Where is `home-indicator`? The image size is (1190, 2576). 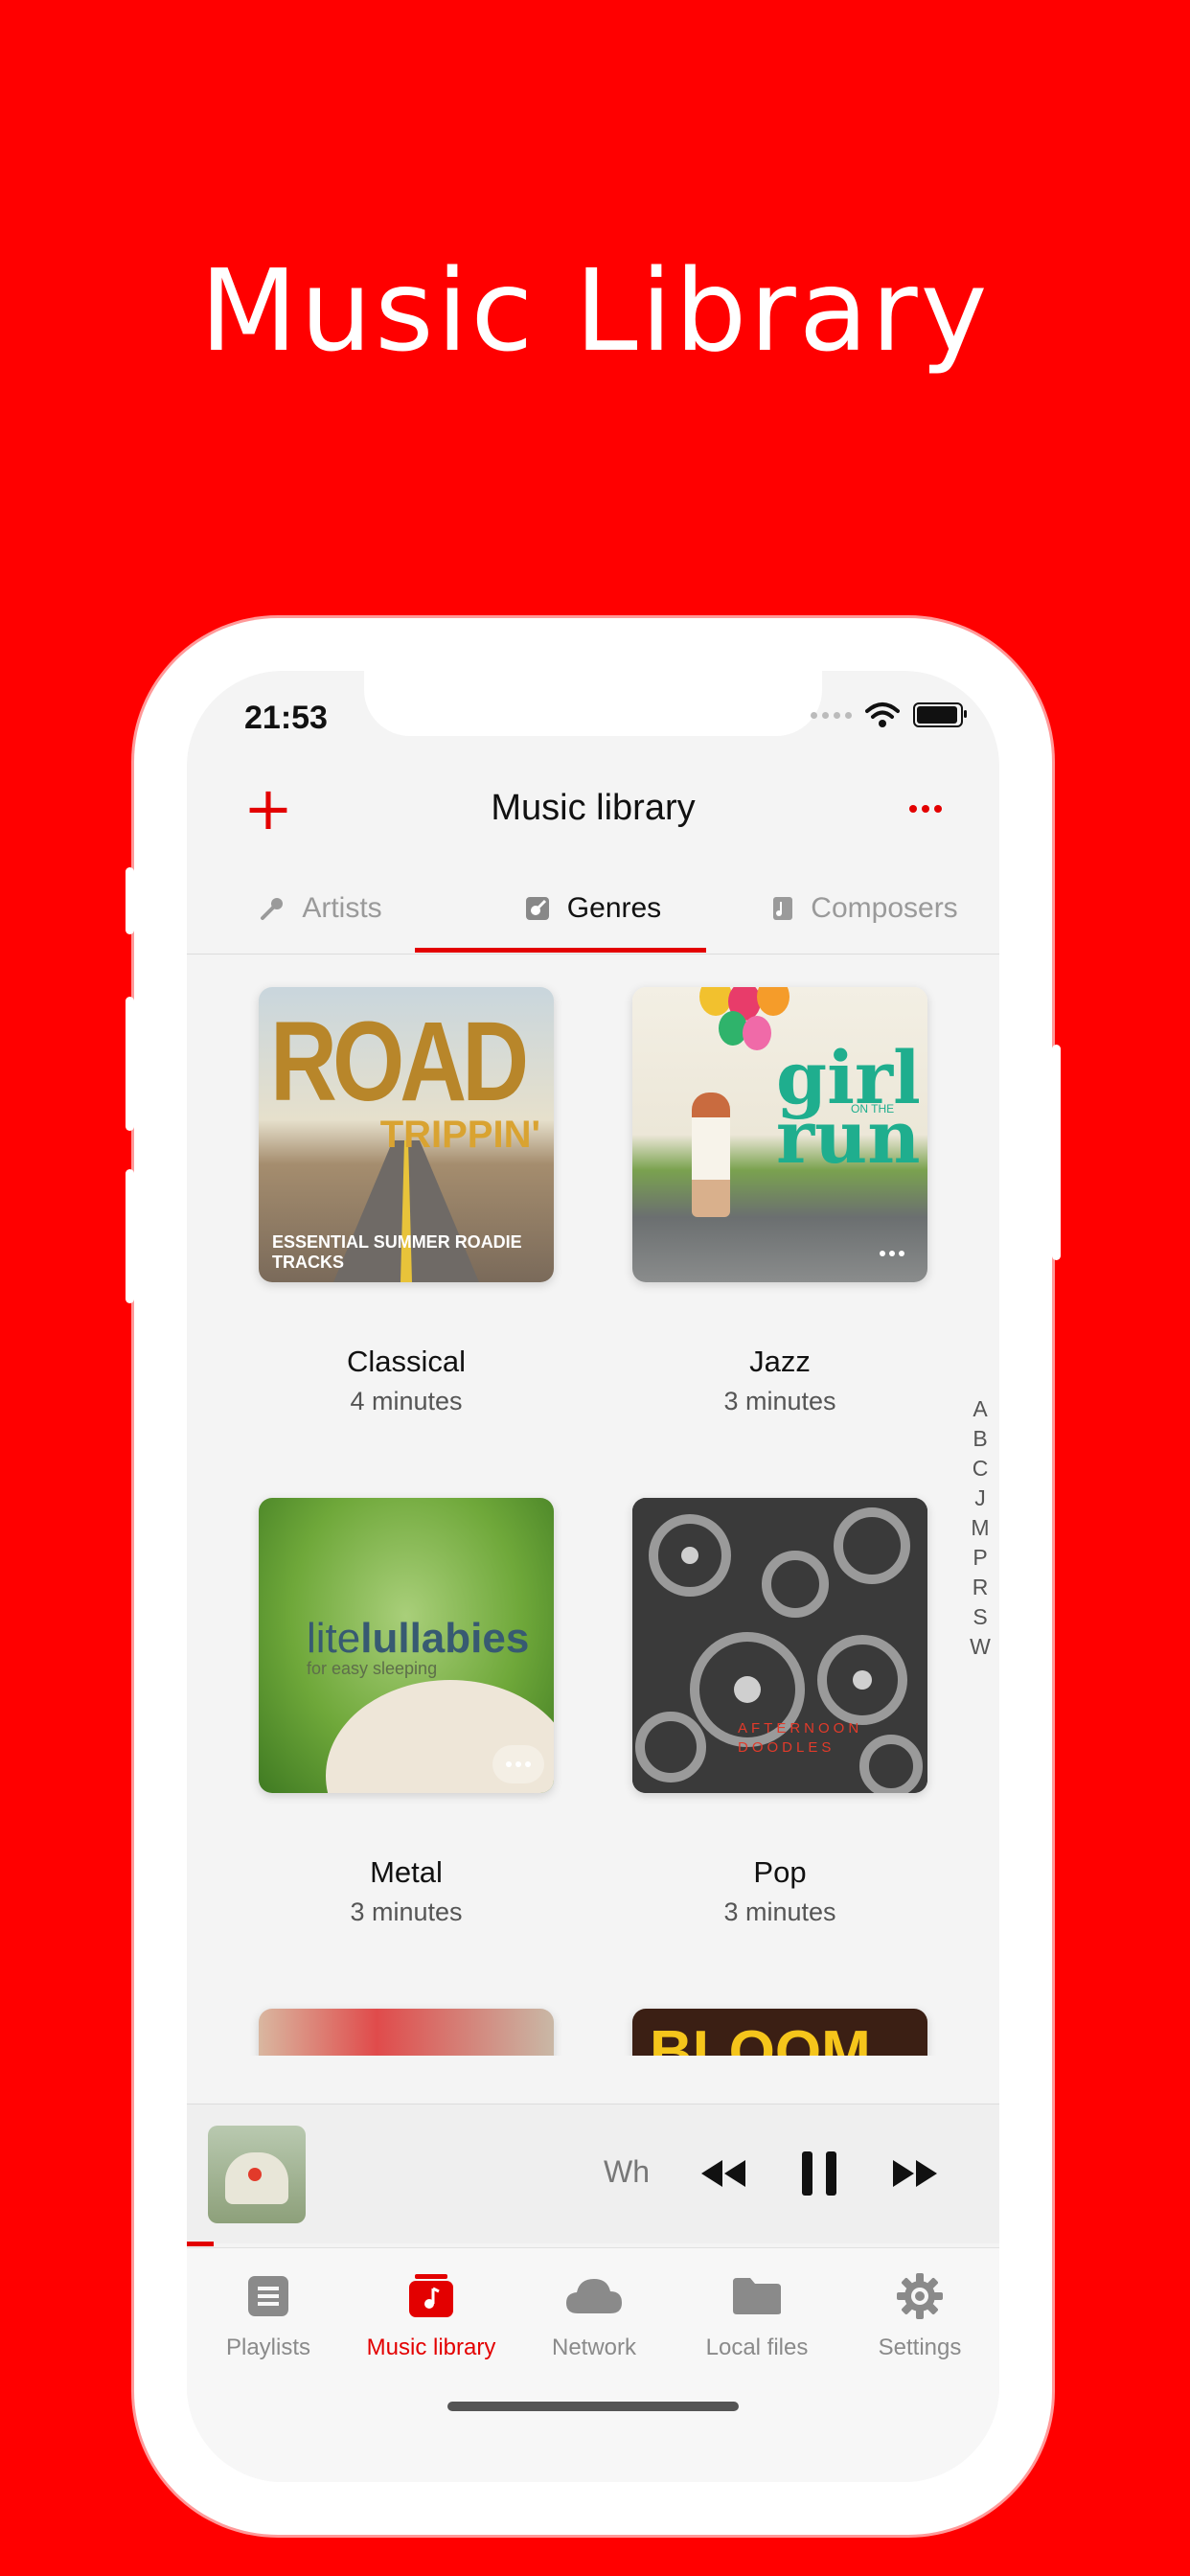
home-indicator is located at coordinates (593, 2406).